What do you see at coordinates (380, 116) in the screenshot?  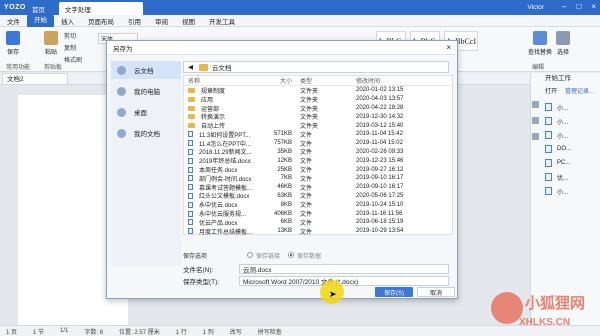 I see `file-date: 2019-12-30 14:32` at bounding box center [380, 116].